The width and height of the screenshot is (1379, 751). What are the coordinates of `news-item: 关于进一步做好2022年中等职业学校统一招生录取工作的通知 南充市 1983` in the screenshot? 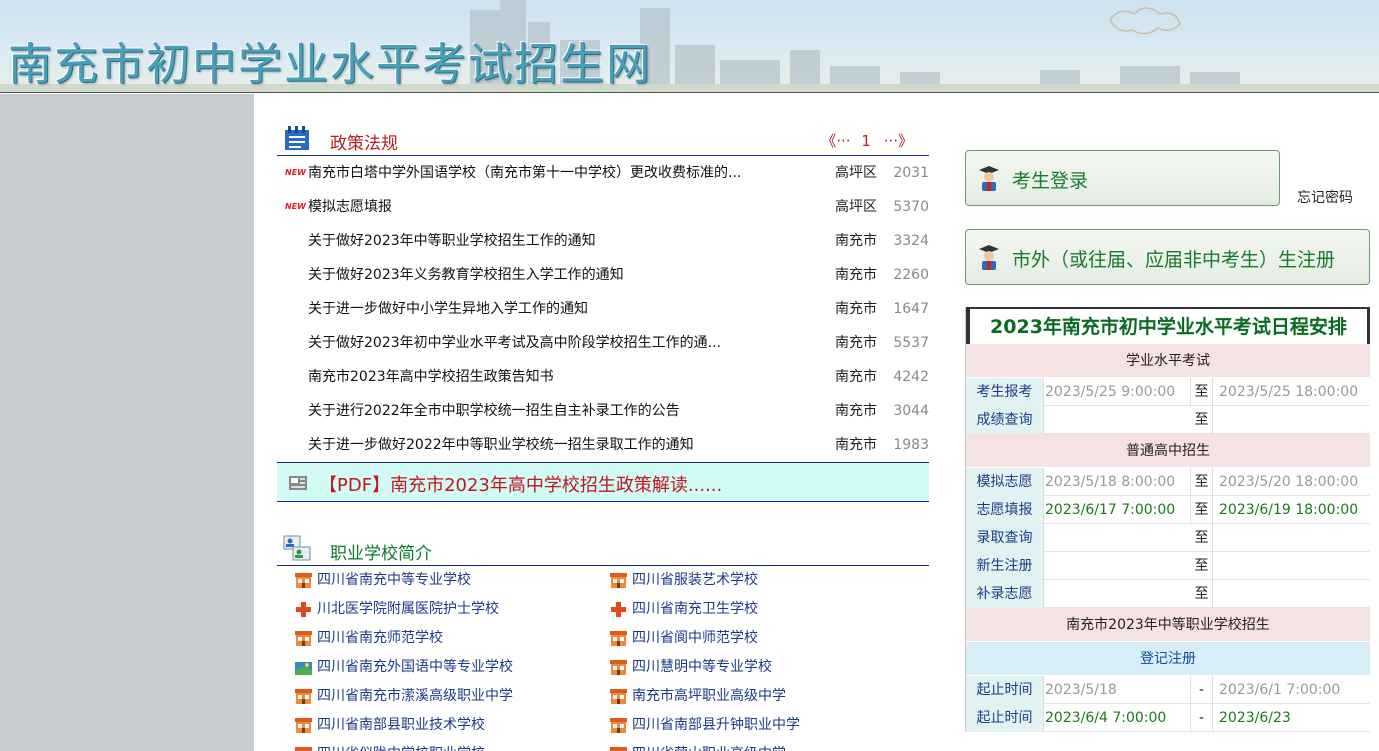 It's located at (603, 445).